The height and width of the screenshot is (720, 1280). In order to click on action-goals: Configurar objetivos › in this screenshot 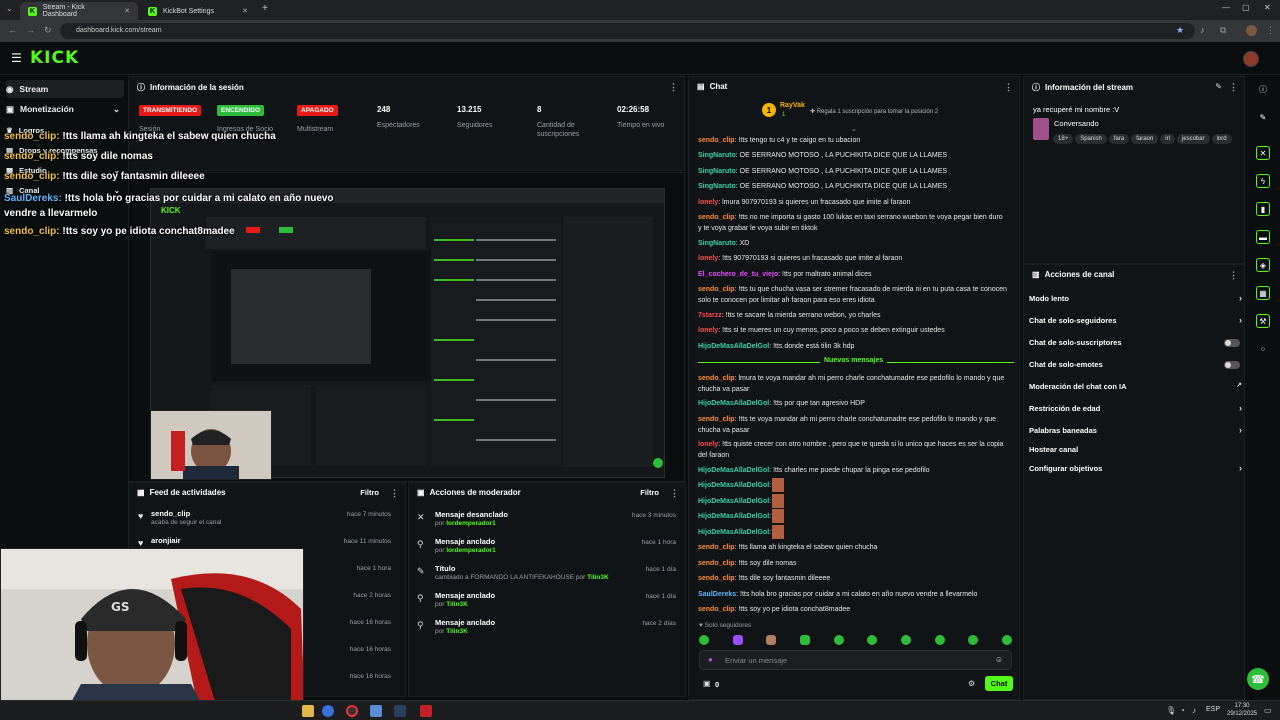, I will do `click(1136, 470)`.